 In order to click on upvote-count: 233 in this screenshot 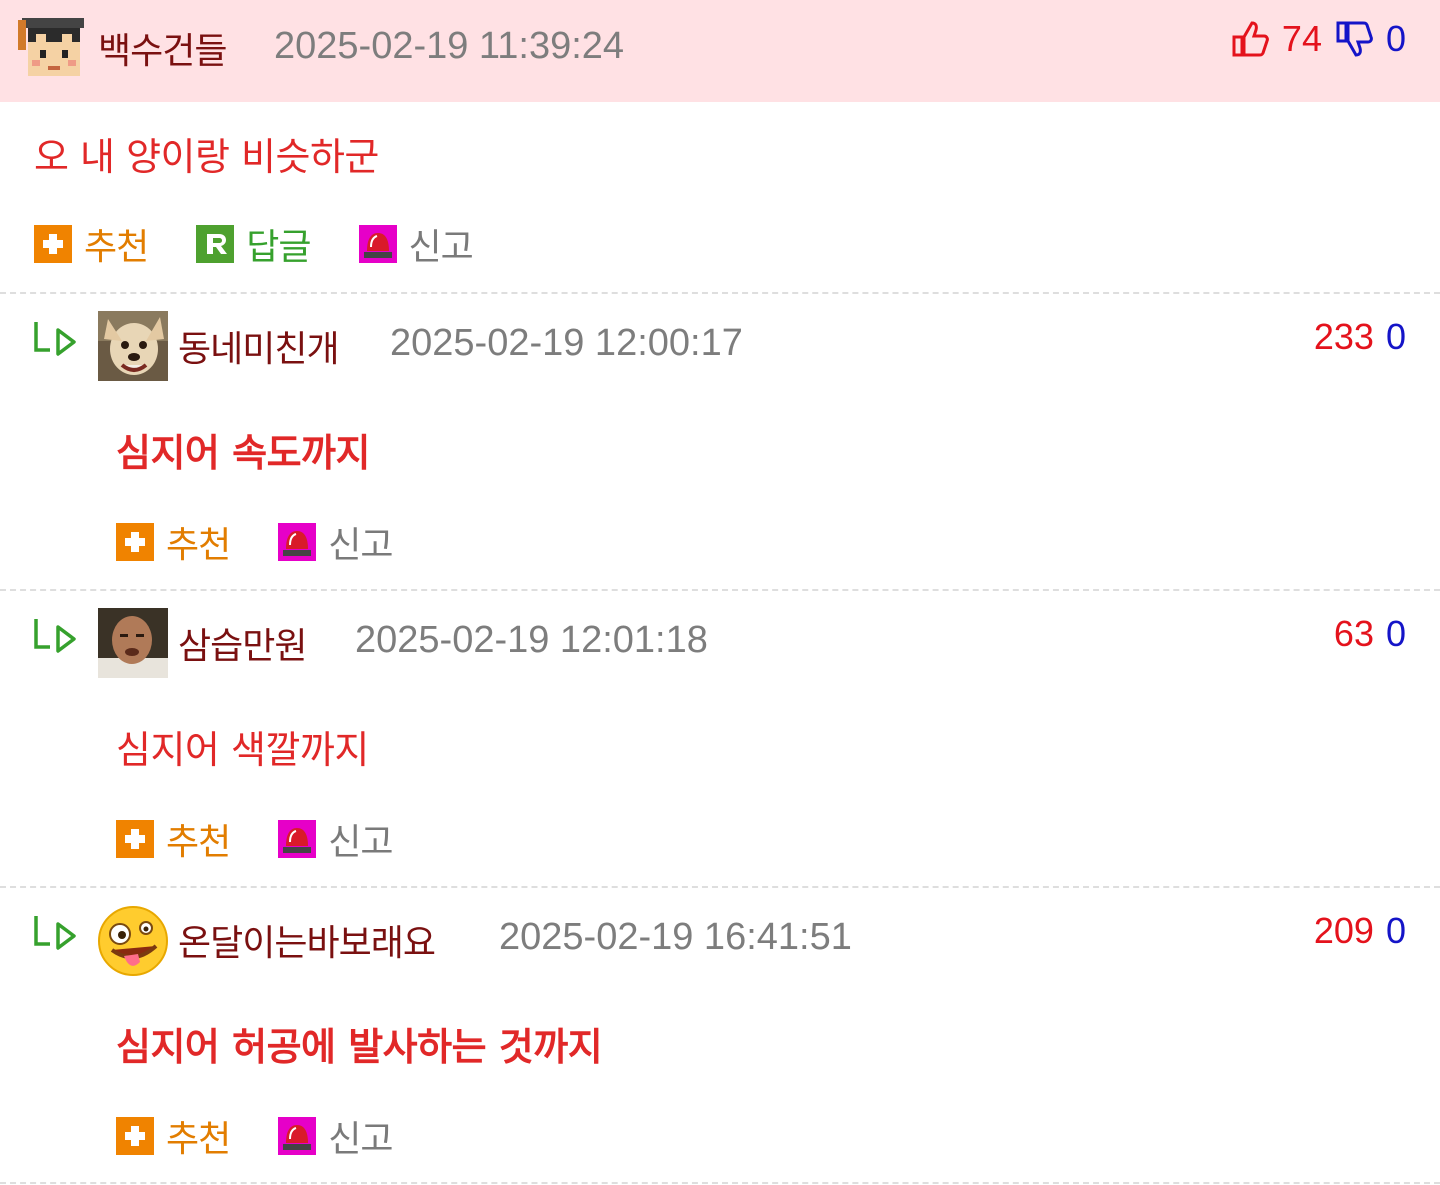, I will do `click(1343, 336)`.